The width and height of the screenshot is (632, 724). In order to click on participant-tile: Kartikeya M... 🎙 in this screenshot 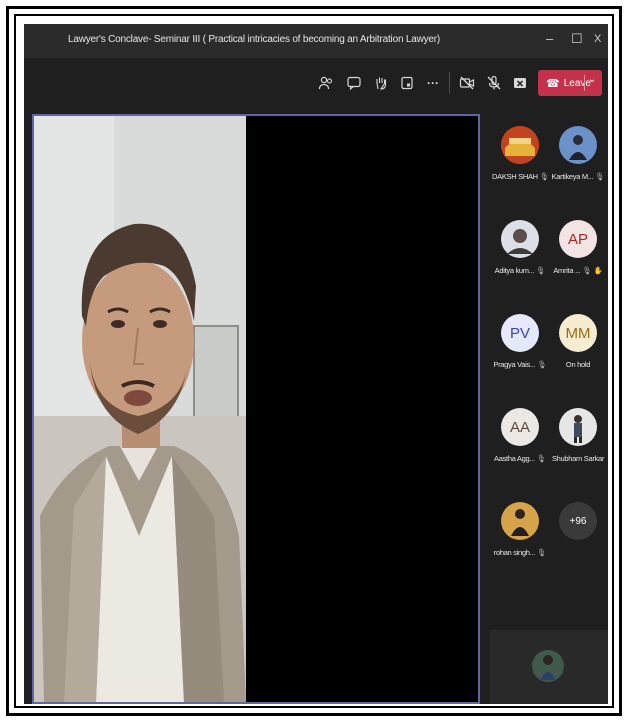, I will do `click(578, 153)`.